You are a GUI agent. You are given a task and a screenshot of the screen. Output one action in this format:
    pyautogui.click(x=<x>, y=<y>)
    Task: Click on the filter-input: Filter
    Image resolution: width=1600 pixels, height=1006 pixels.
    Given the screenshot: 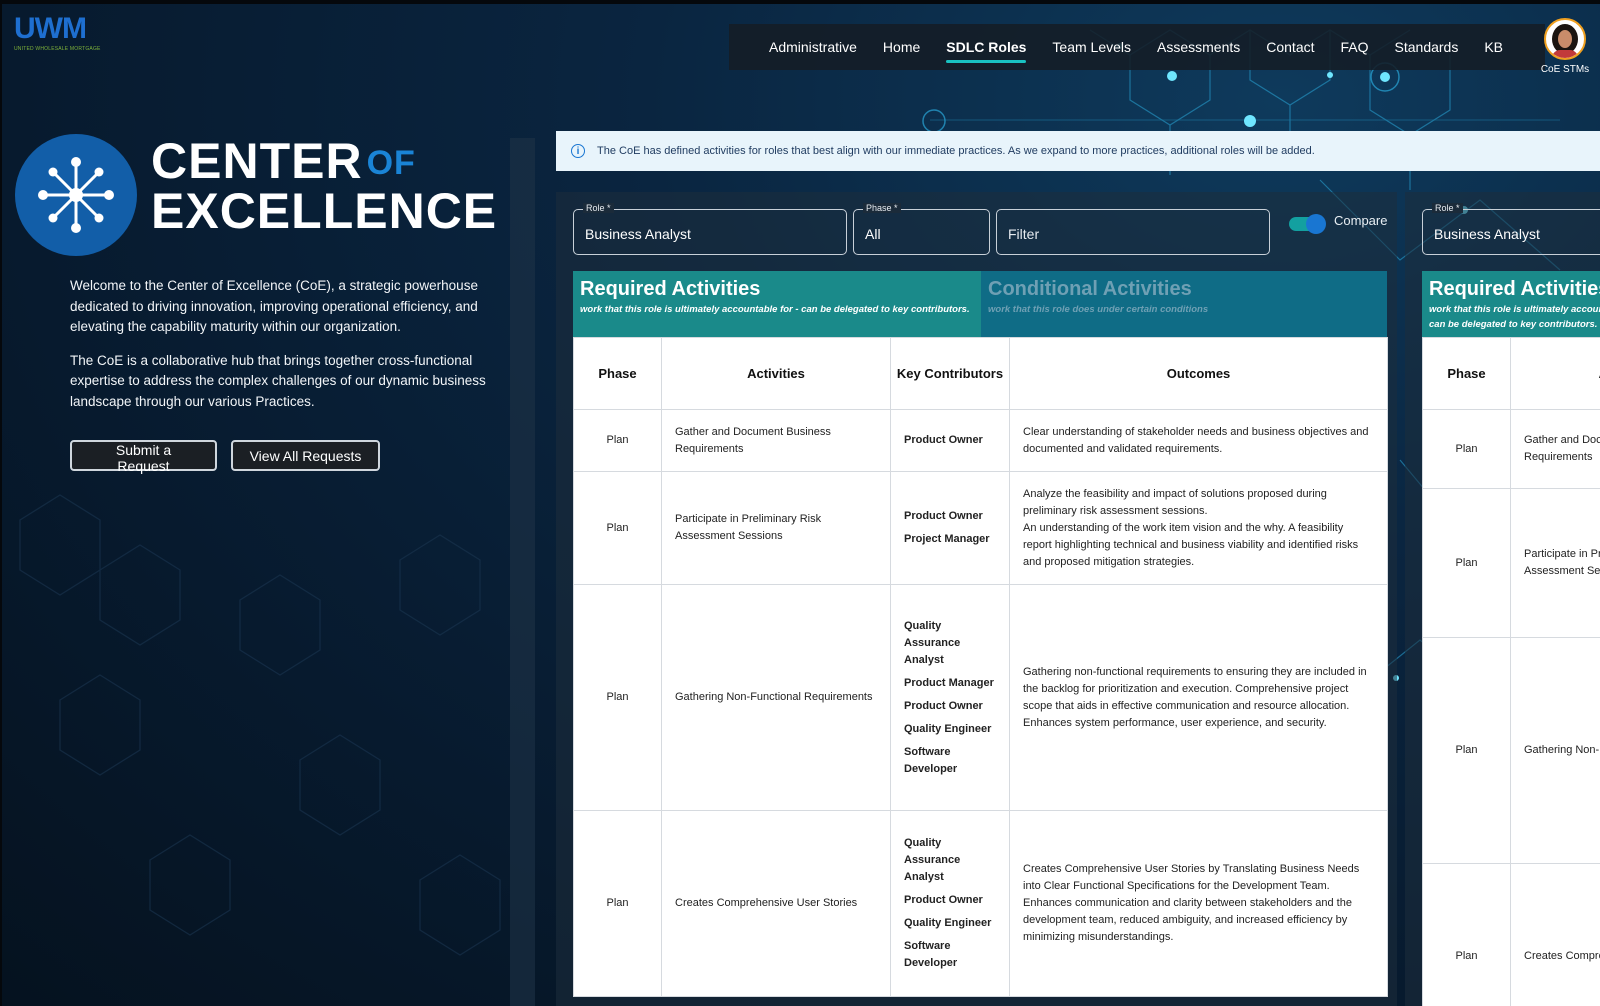 What is the action you would take?
    pyautogui.click(x=1133, y=232)
    